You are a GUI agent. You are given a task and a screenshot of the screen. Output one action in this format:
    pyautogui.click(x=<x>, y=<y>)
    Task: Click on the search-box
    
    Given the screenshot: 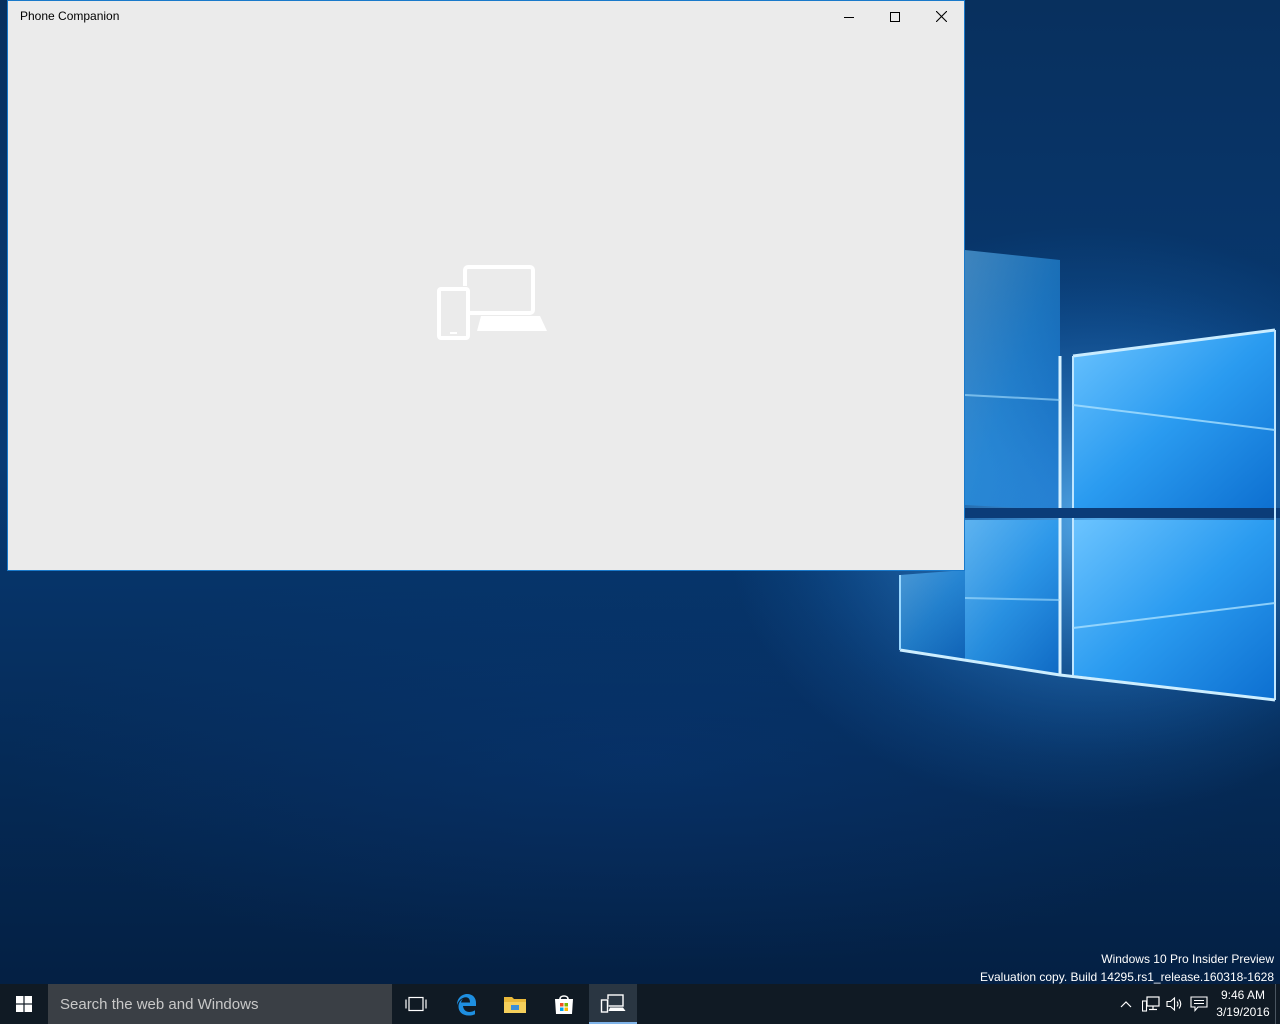 What is the action you would take?
    pyautogui.click(x=220, y=1004)
    